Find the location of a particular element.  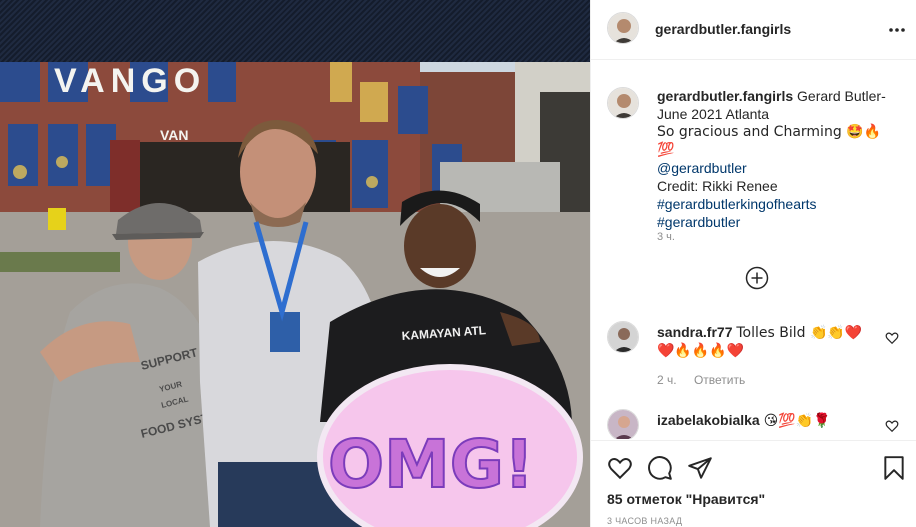

caption-credit: Credit: Rikki Renee is located at coordinates (717, 186).